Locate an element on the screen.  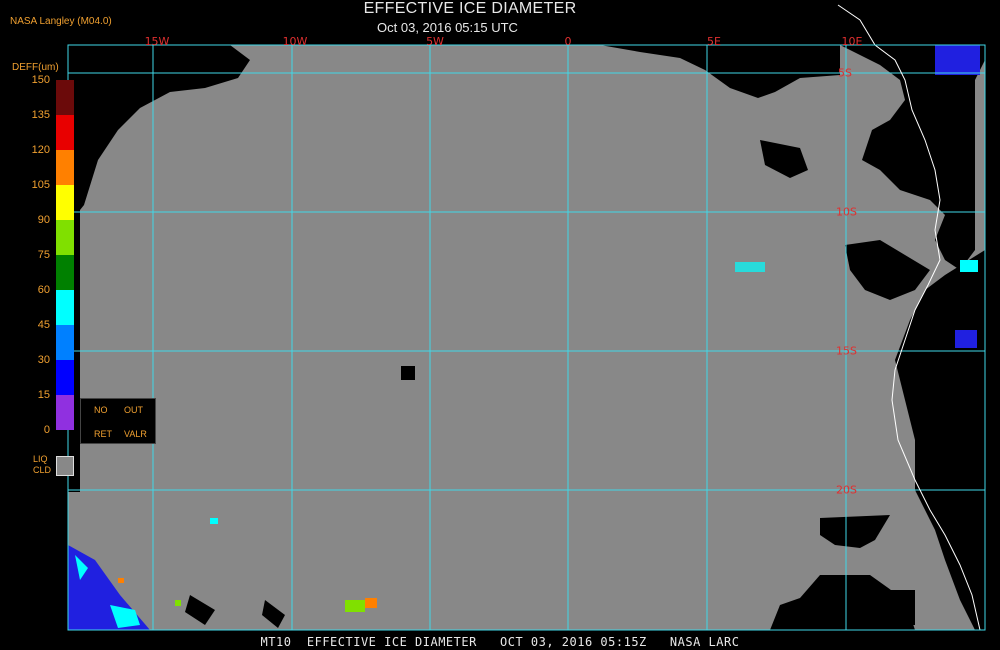
colorbar-tick: 135 is located at coordinates (40, 115).